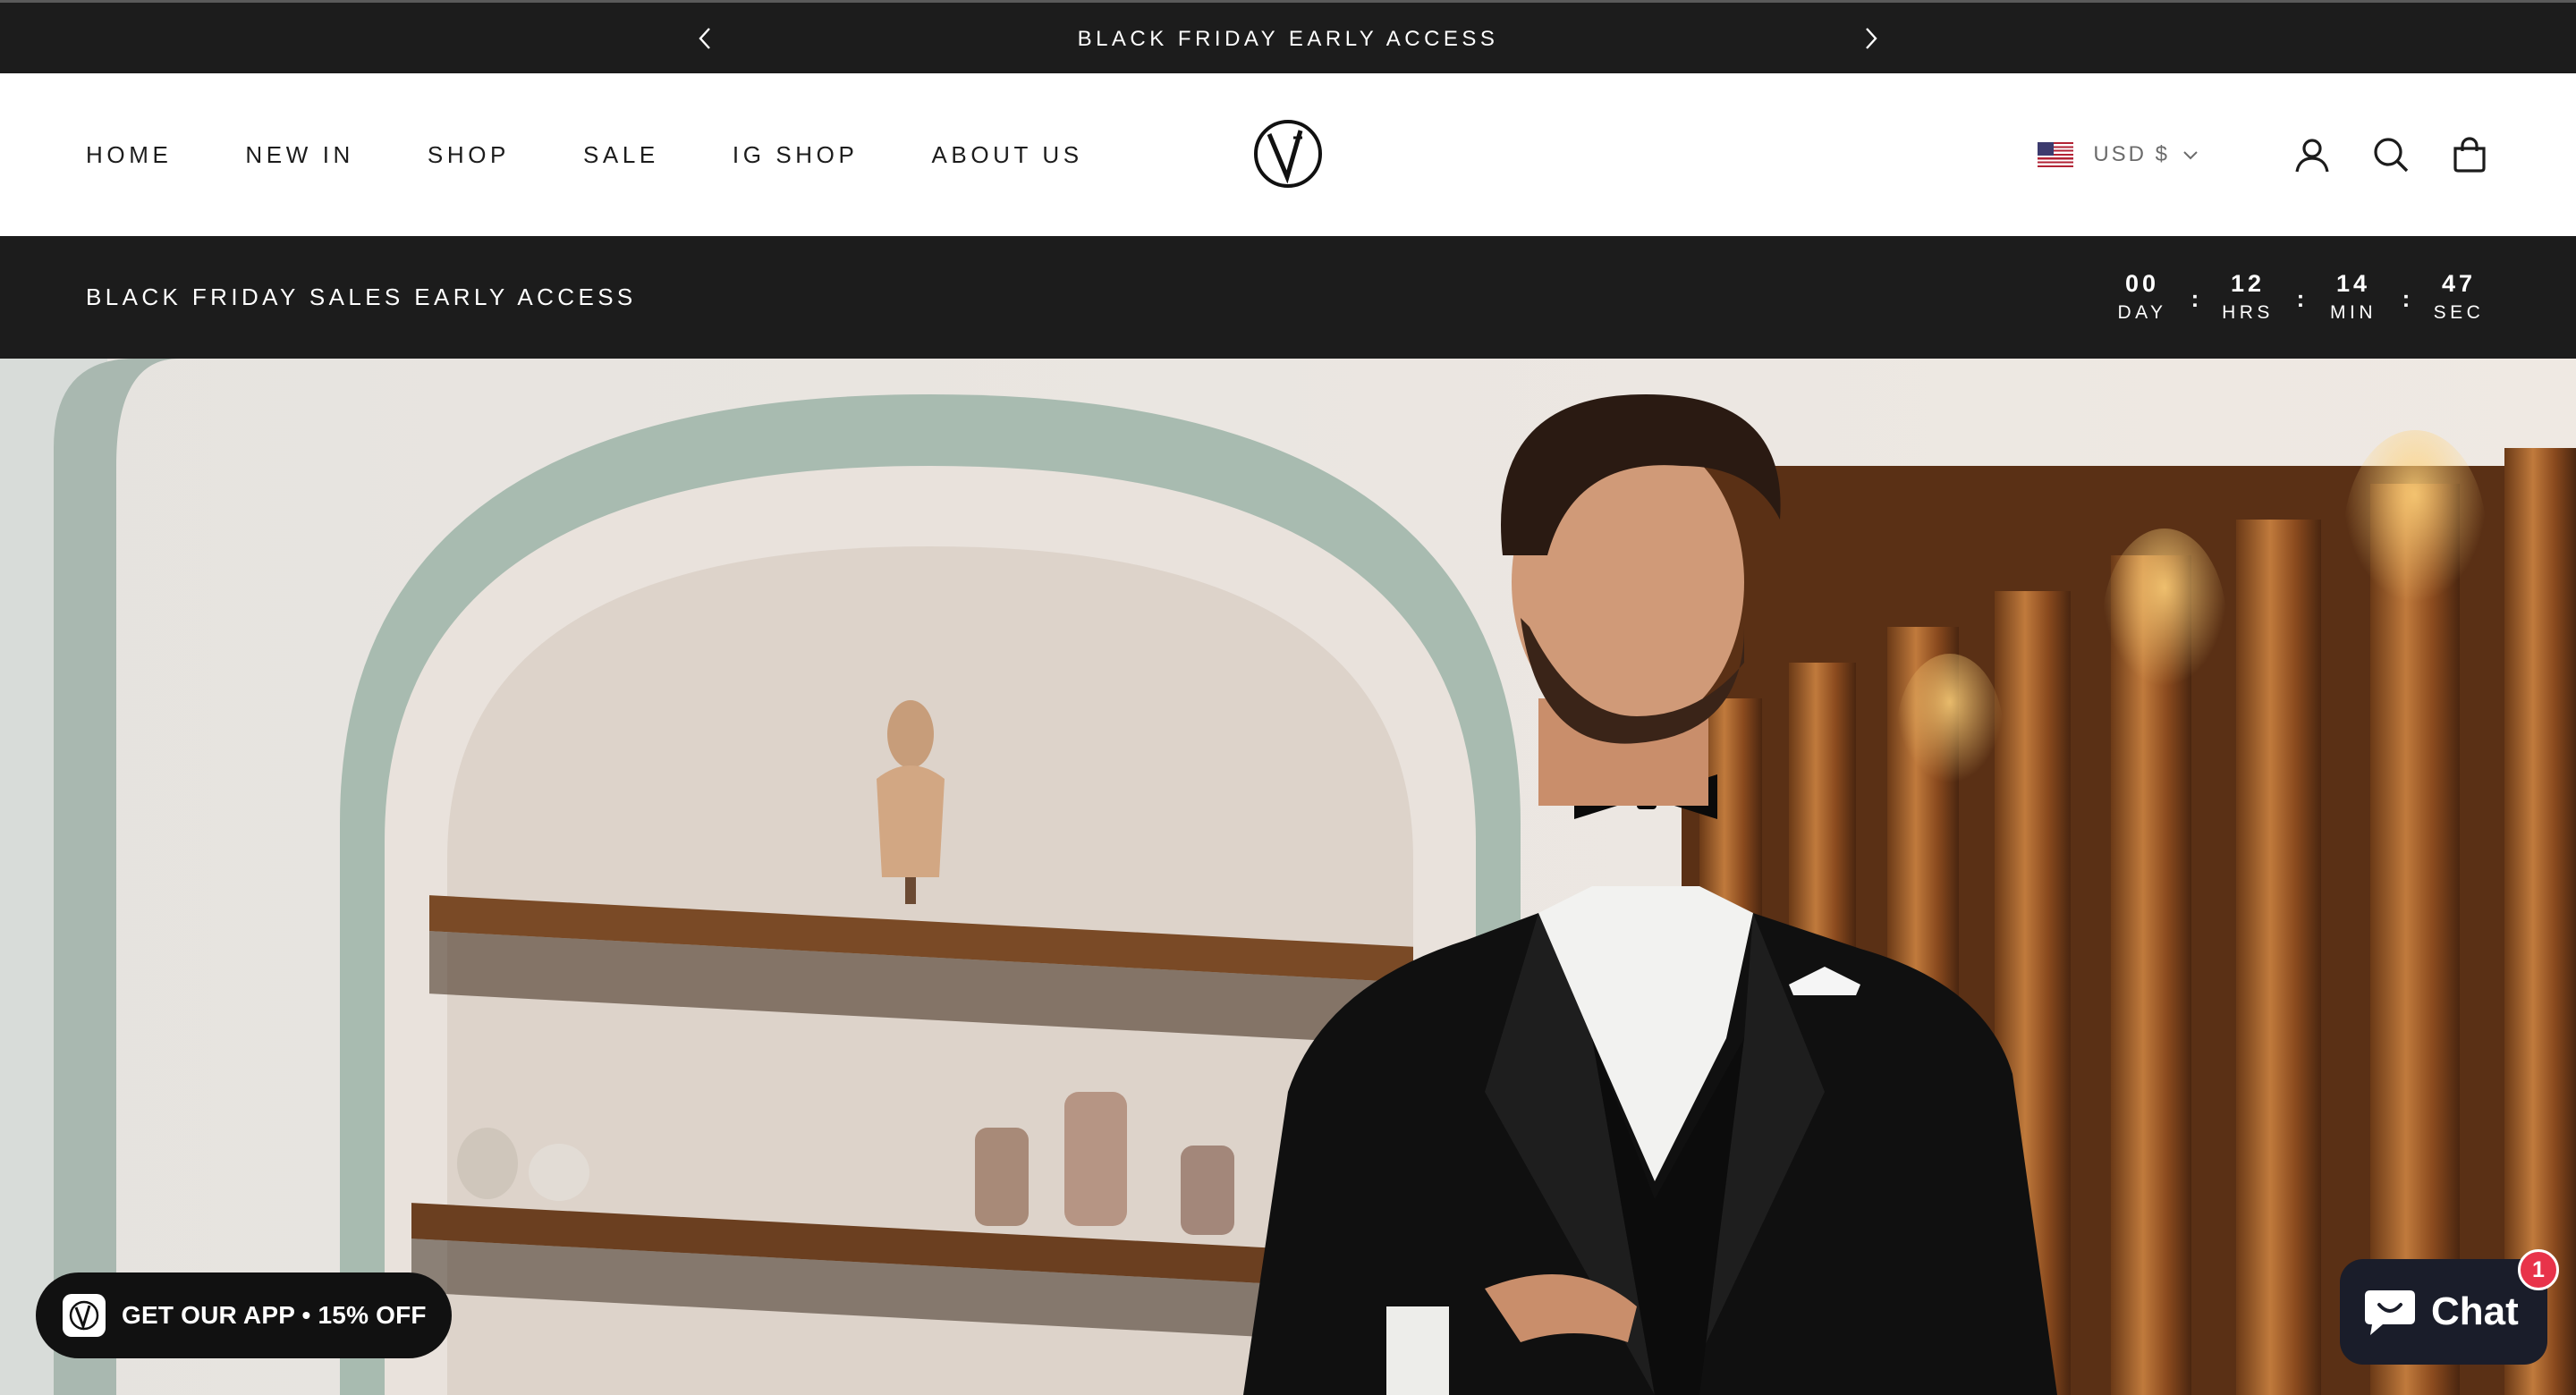 Image resolution: width=2576 pixels, height=1395 pixels. I want to click on main-nav: HOME NEW IN SHOP SALE IG SHOP ABOUT US, so click(621, 154).